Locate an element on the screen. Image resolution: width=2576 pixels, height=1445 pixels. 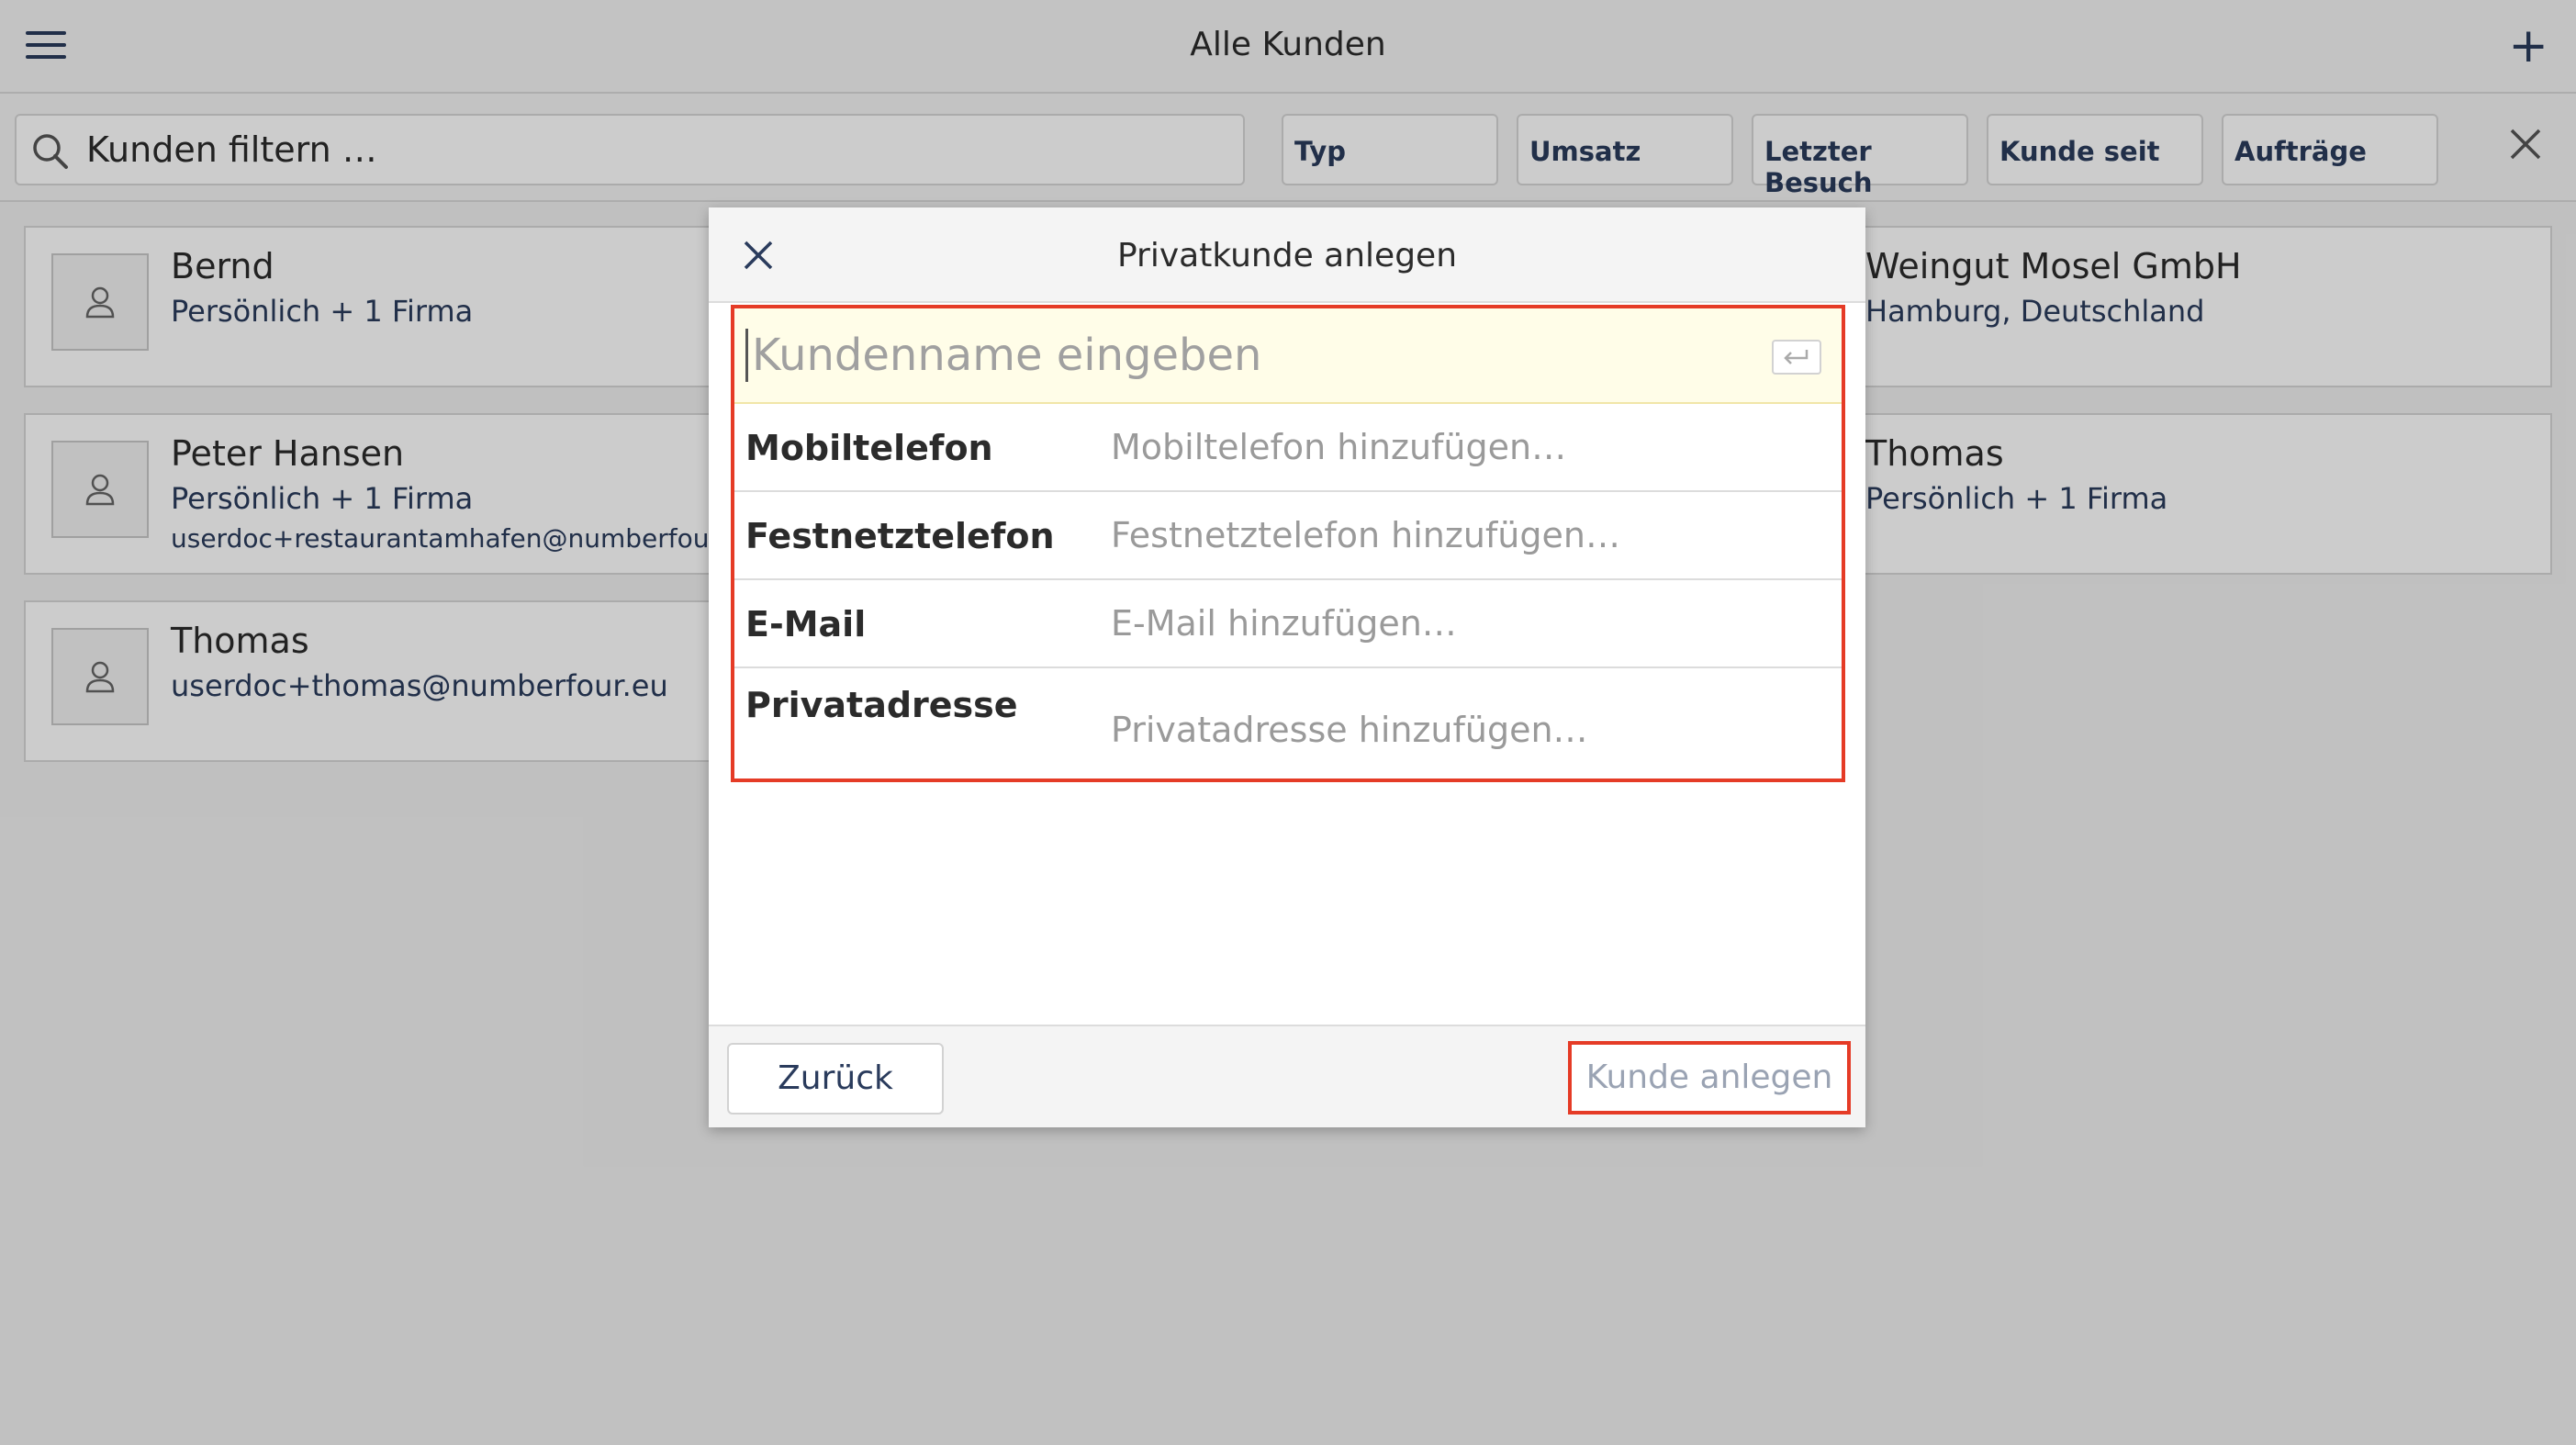
email-input is located at coordinates (1469, 623).